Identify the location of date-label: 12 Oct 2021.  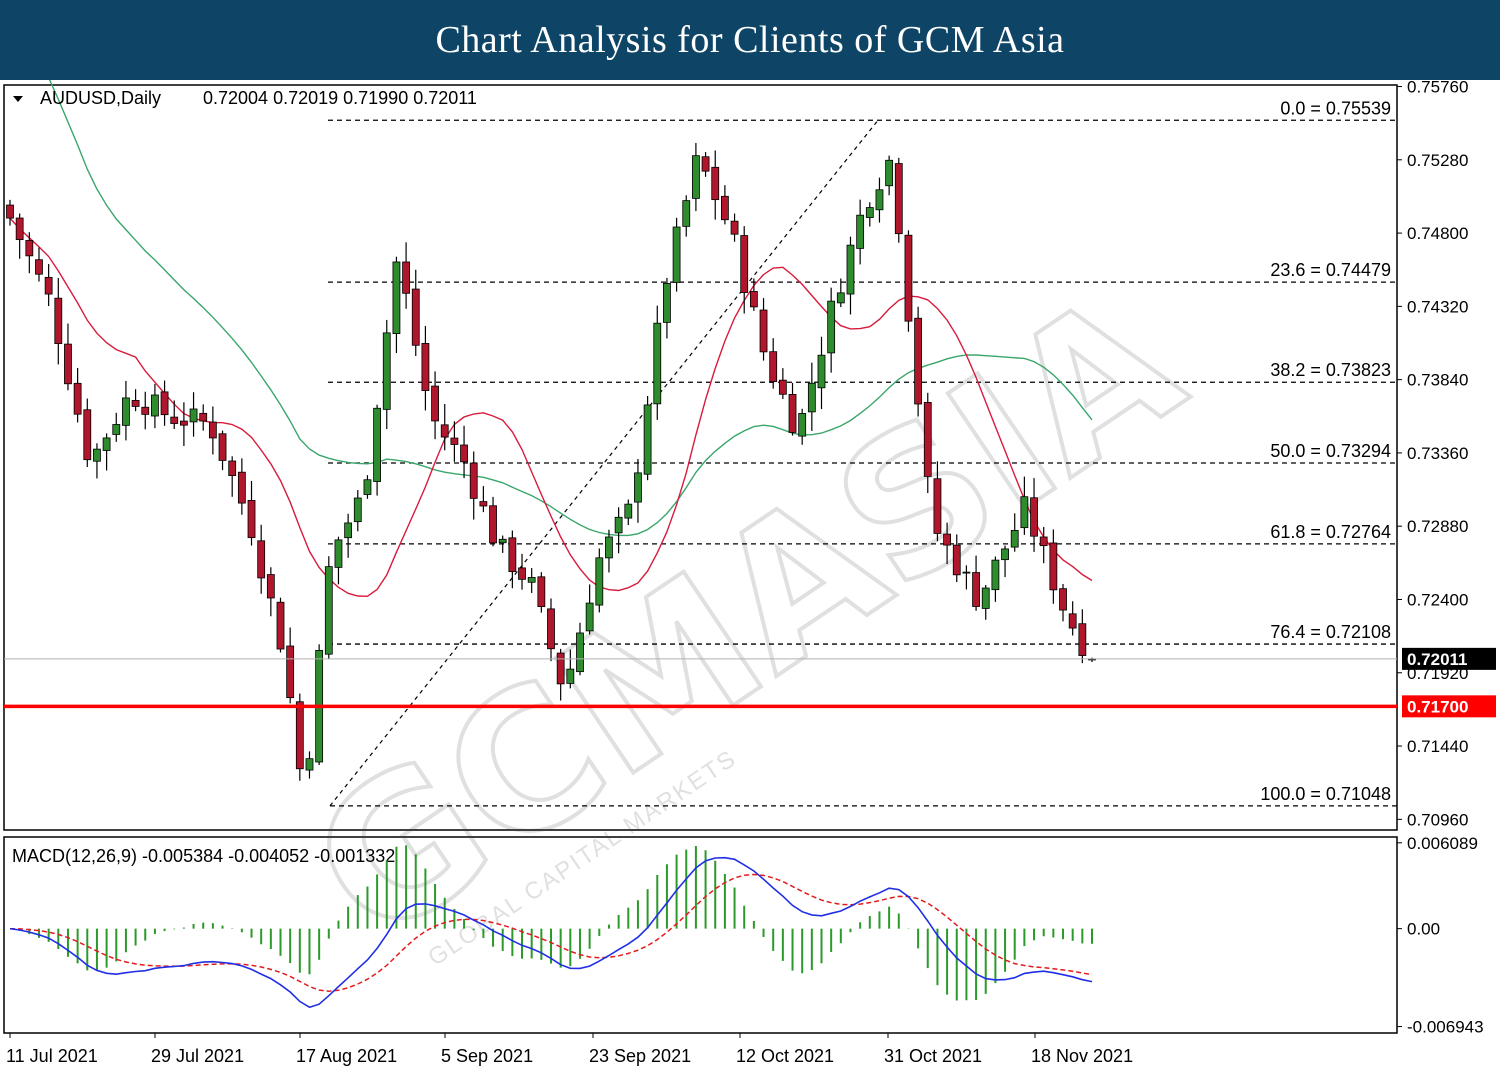
(785, 1056).